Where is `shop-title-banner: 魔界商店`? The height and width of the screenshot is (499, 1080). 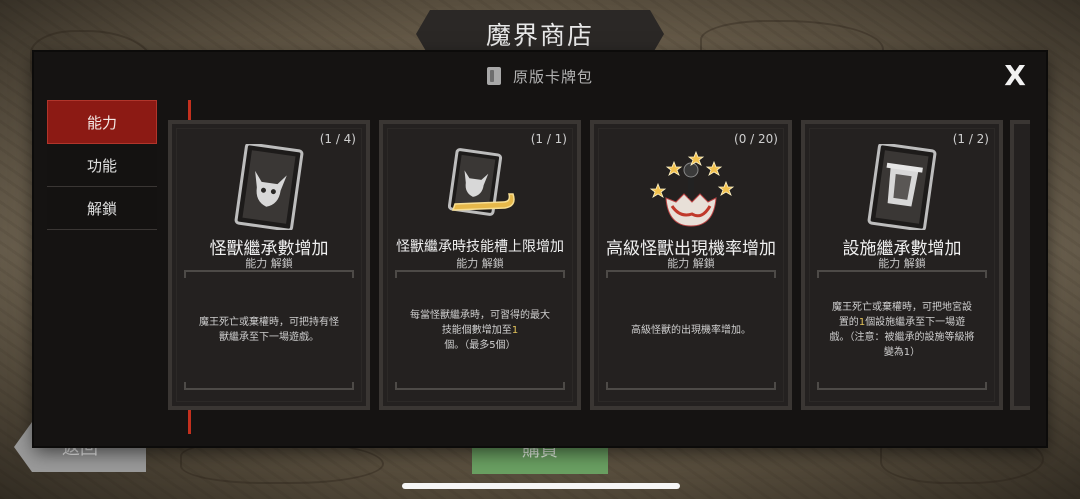 shop-title-banner: 魔界商店 is located at coordinates (540, 34).